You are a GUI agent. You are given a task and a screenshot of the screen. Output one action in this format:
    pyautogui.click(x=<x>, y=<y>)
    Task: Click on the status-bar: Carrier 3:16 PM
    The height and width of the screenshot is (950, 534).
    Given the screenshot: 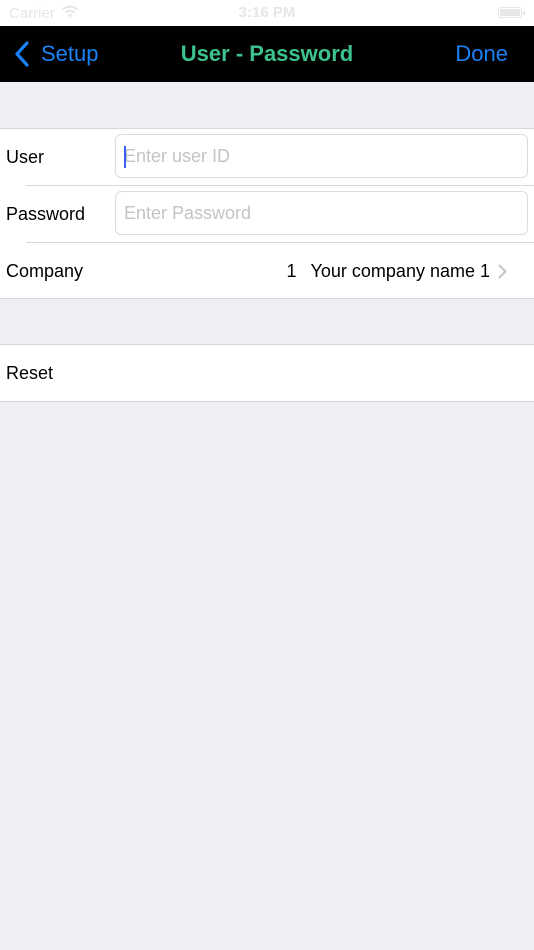 What is the action you would take?
    pyautogui.click(x=267, y=13)
    